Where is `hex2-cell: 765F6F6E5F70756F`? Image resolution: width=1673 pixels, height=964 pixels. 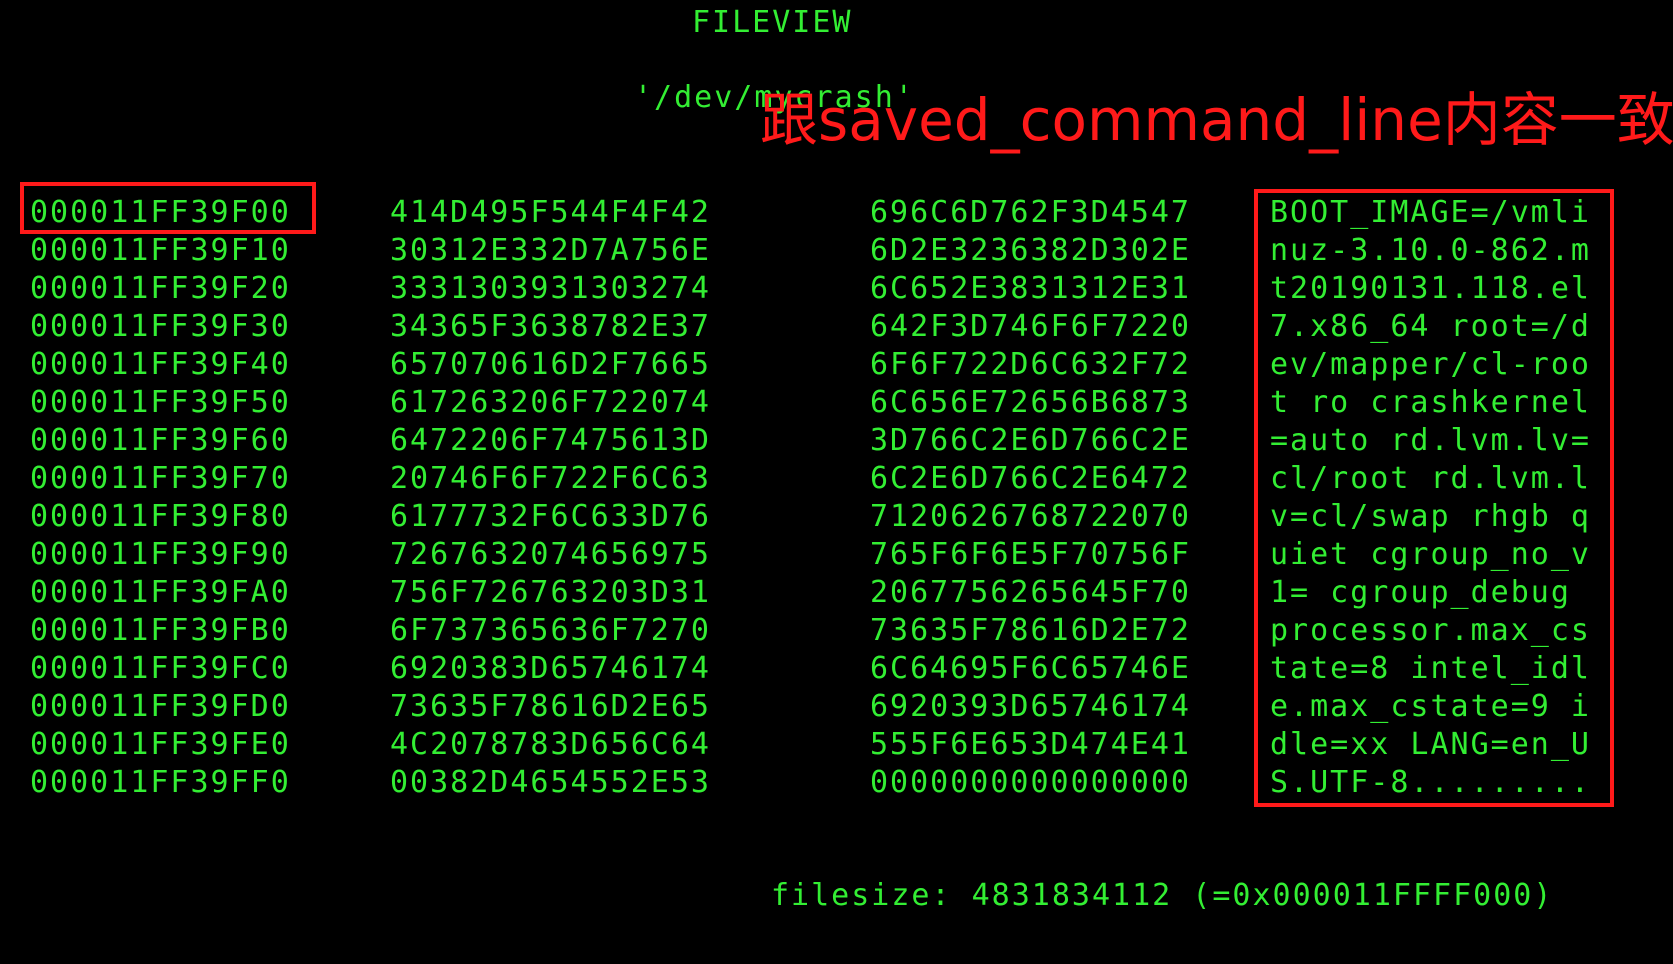
hex2-cell: 765F6F6E5F70756F is located at coordinates (1030, 554).